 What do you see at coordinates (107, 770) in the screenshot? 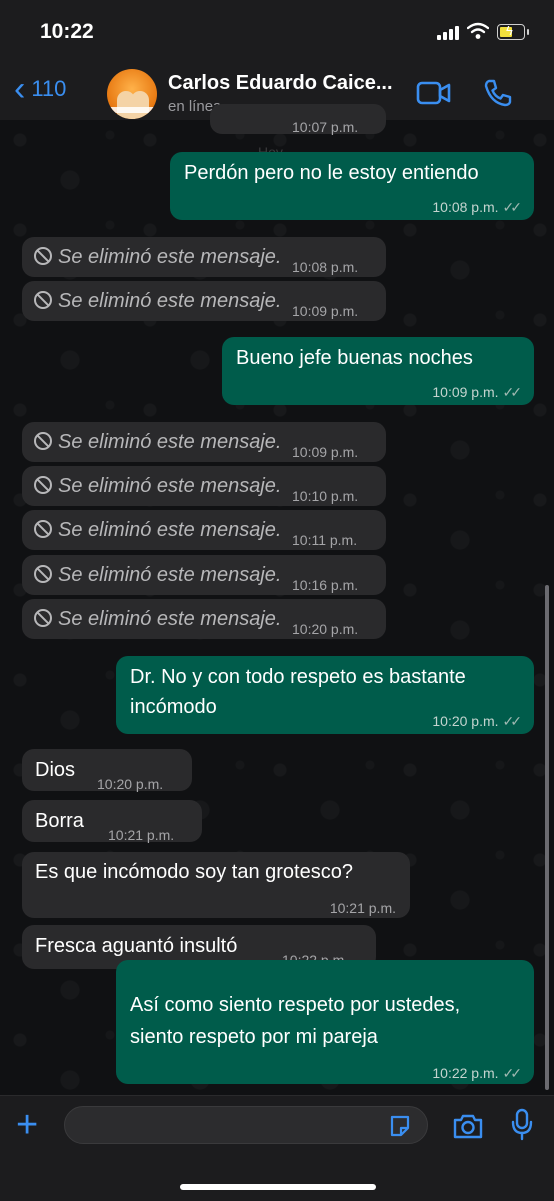
I see `message-incoming: Dios 10:20 p.m.` at bounding box center [107, 770].